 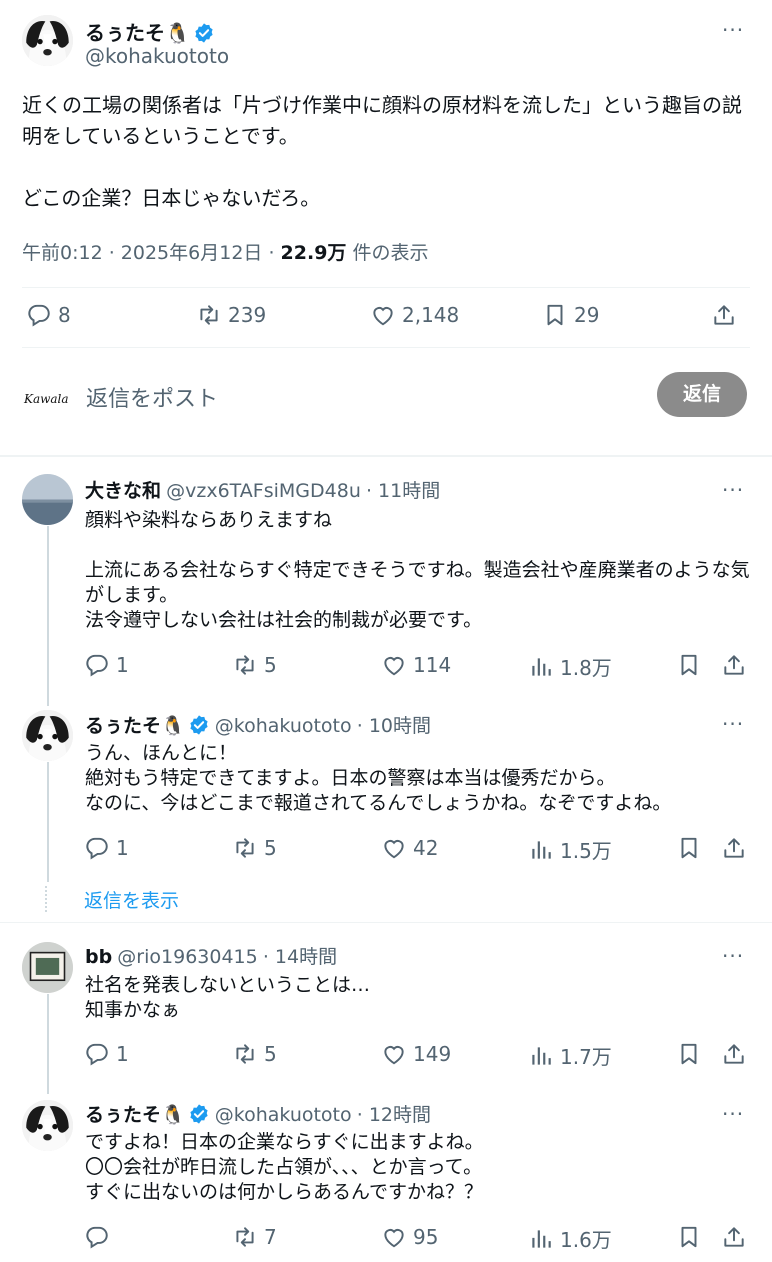 I want to click on views-action: 1.5万, so click(x=570, y=849).